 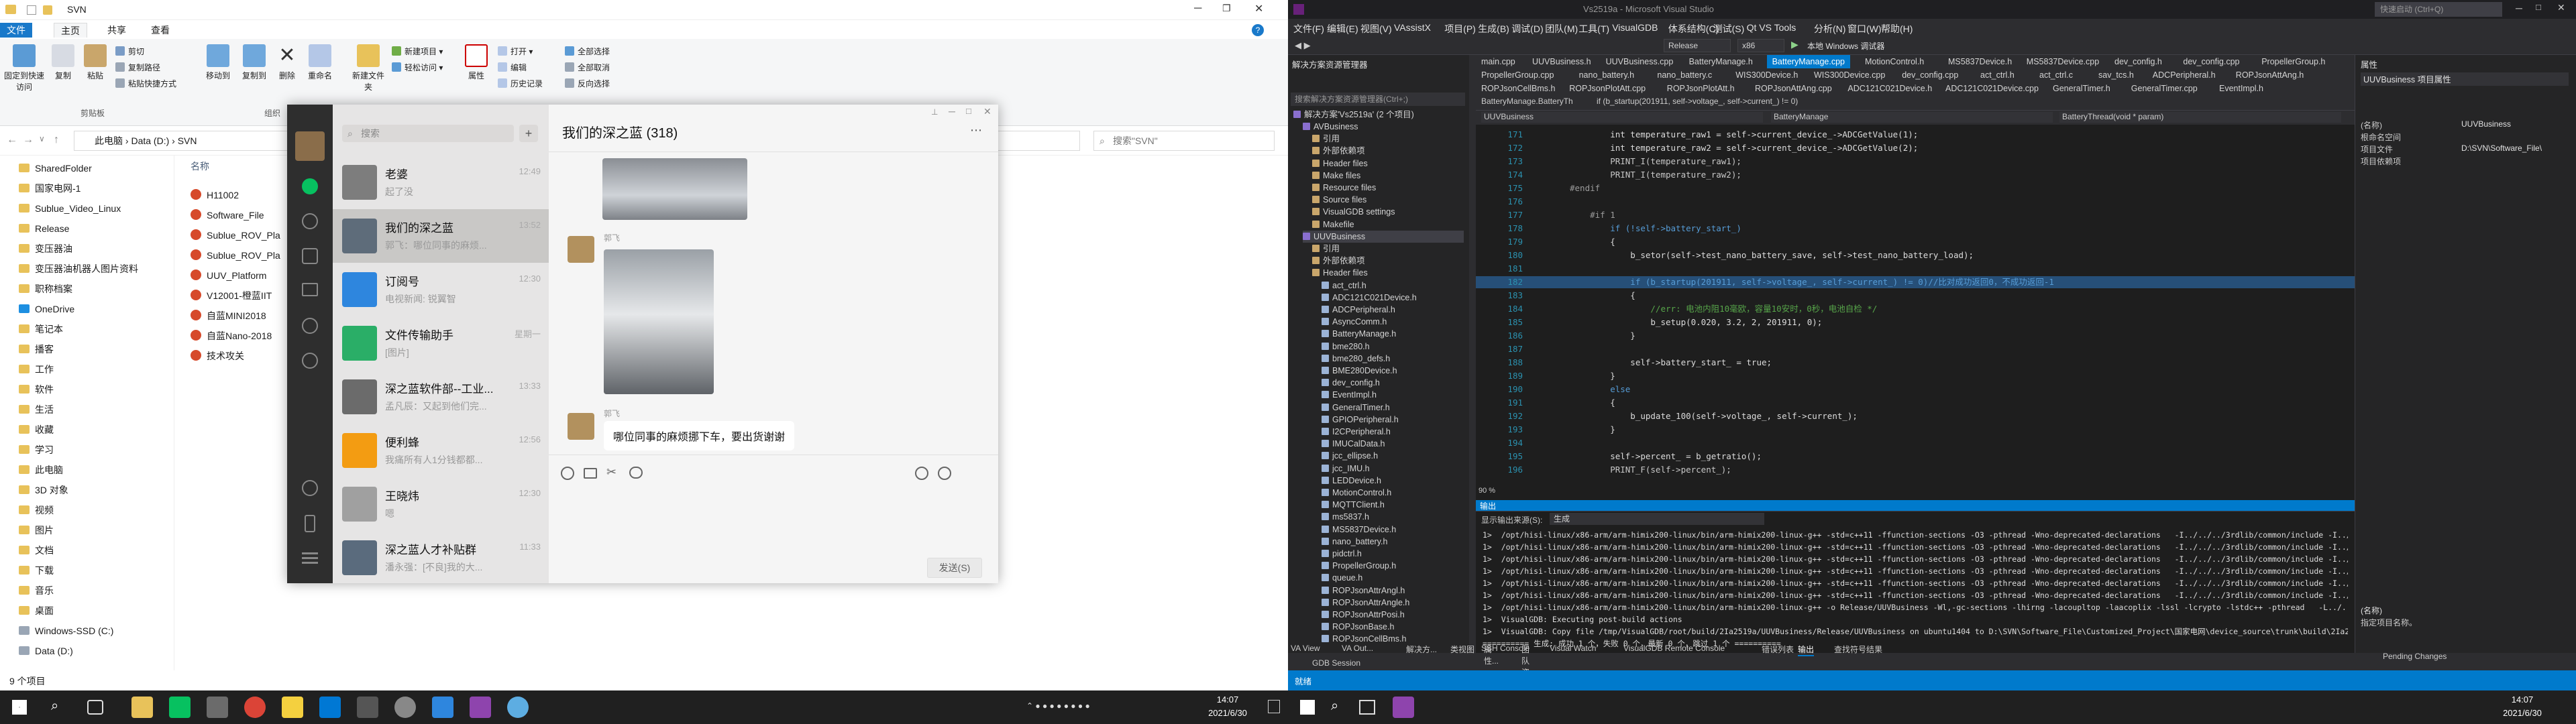 What do you see at coordinates (49, 188) in the screenshot?
I see `nav-item: 国家电网-1` at bounding box center [49, 188].